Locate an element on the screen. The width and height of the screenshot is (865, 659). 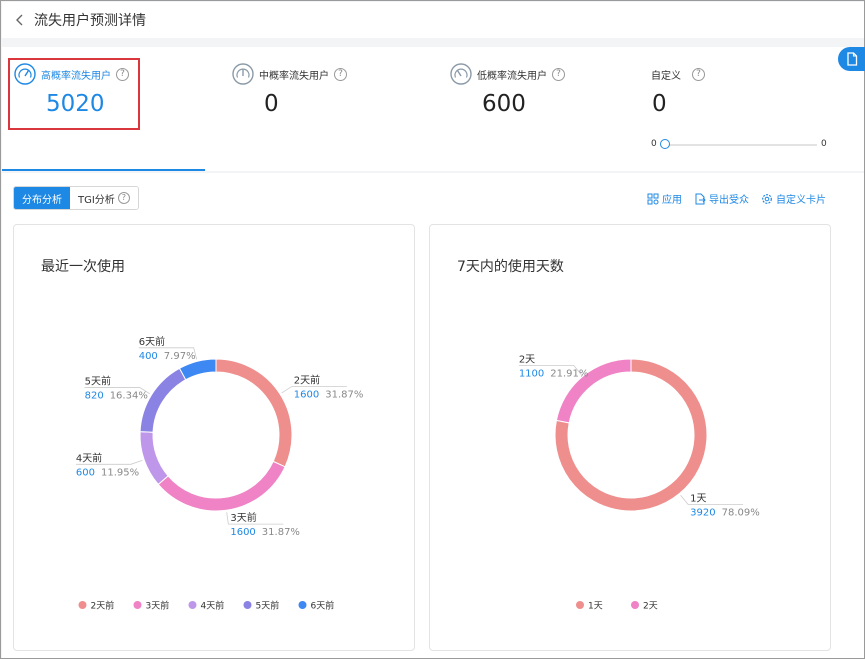
stat-label: 自定义 is located at coordinates (666, 76).